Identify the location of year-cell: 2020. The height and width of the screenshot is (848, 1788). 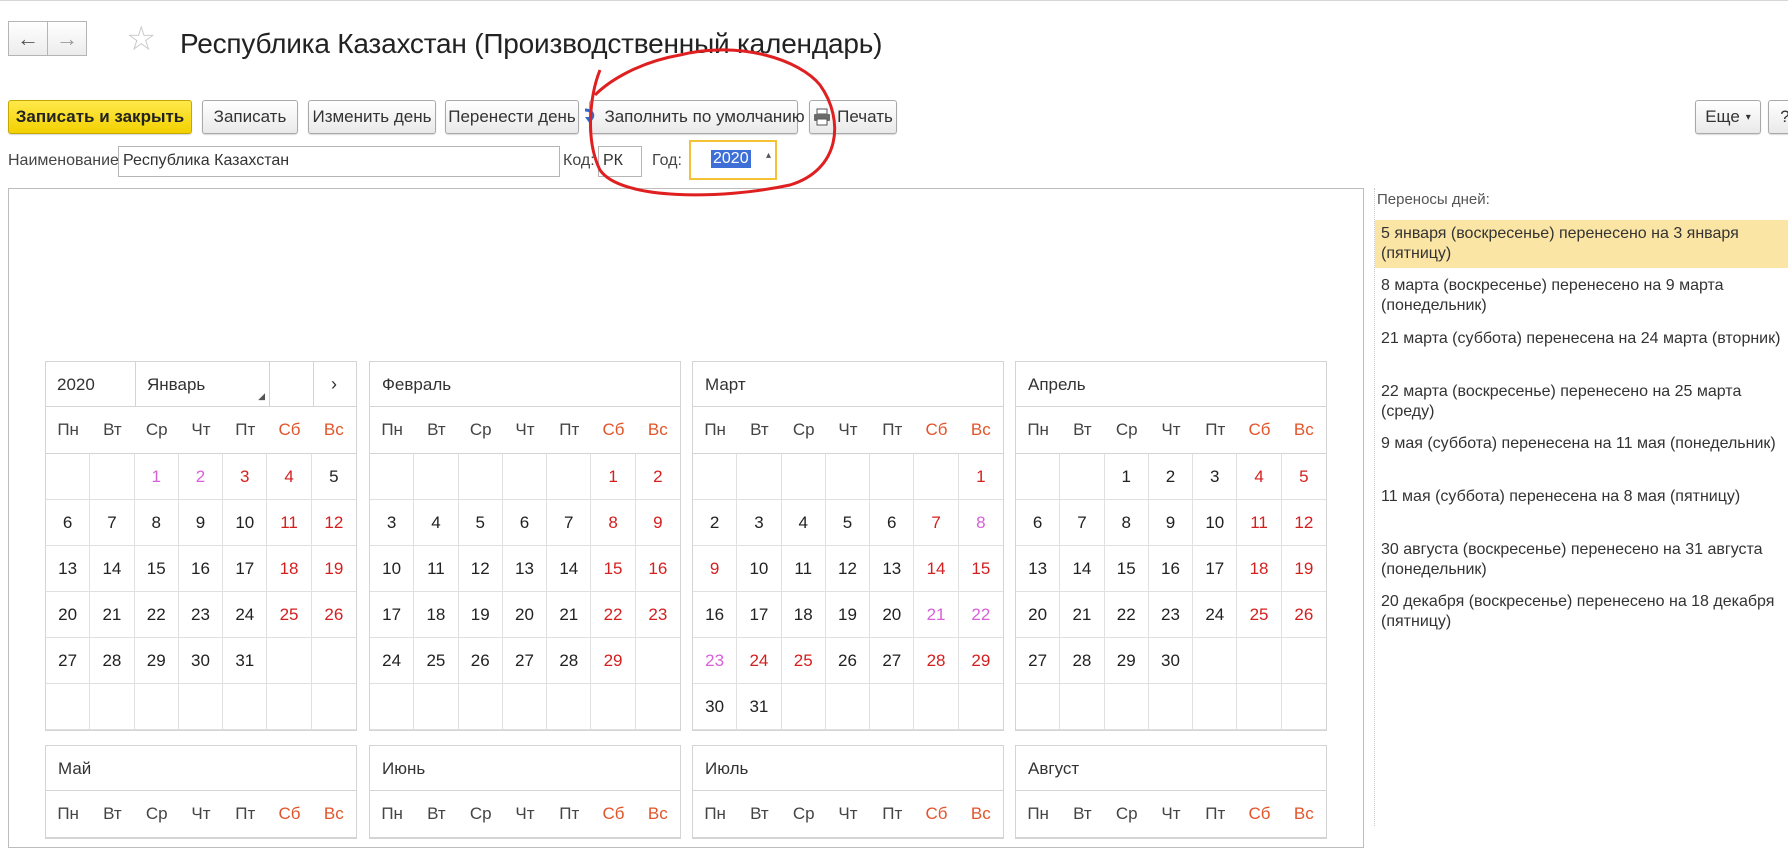
(91, 384).